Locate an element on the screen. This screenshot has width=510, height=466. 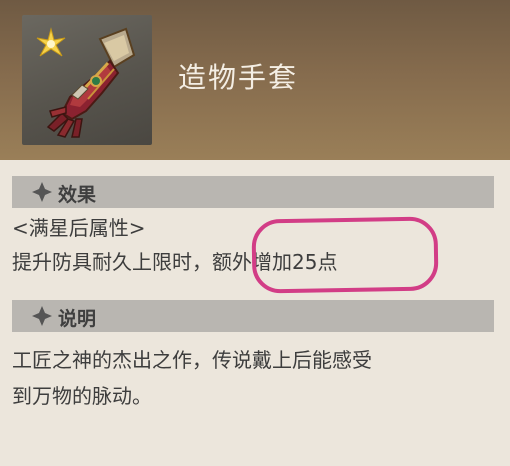
item-icon-frame is located at coordinates (87, 80).